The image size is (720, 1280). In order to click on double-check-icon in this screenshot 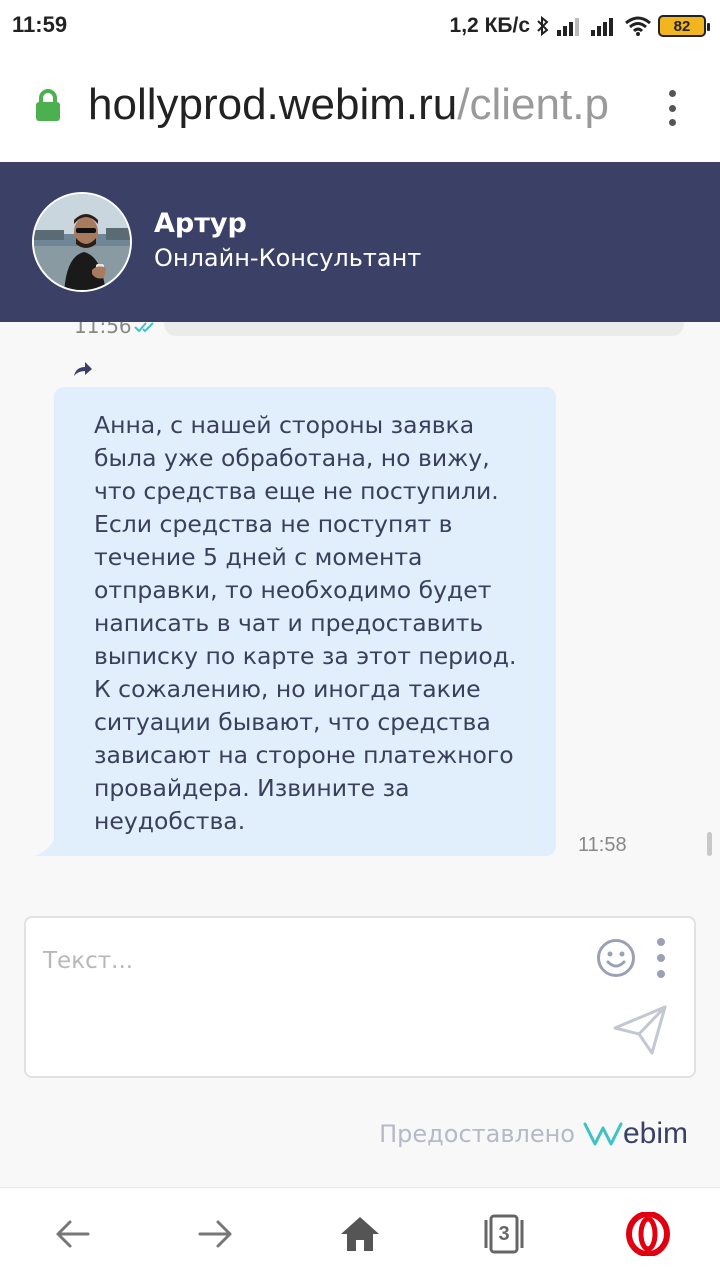, I will do `click(144, 327)`.